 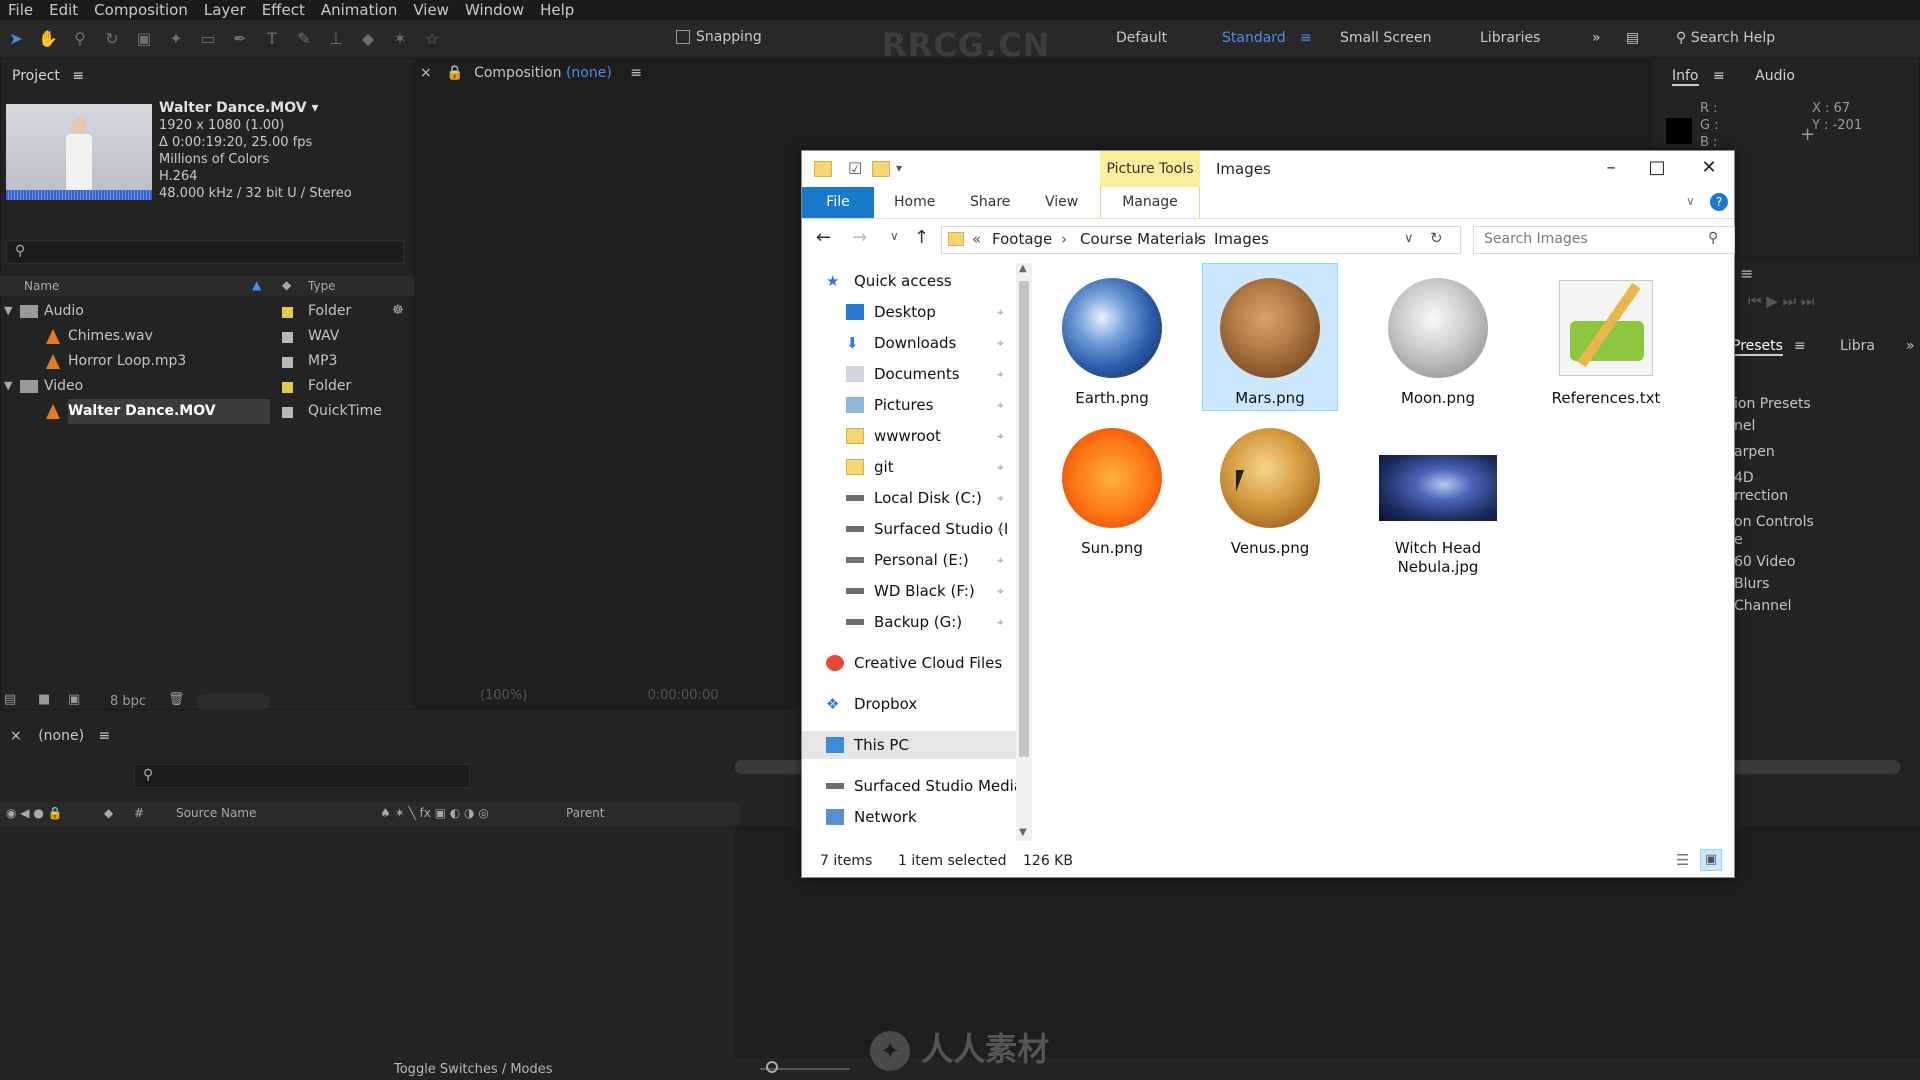 I want to click on roto-brush-tool-icon: ✶, so click(x=400, y=38).